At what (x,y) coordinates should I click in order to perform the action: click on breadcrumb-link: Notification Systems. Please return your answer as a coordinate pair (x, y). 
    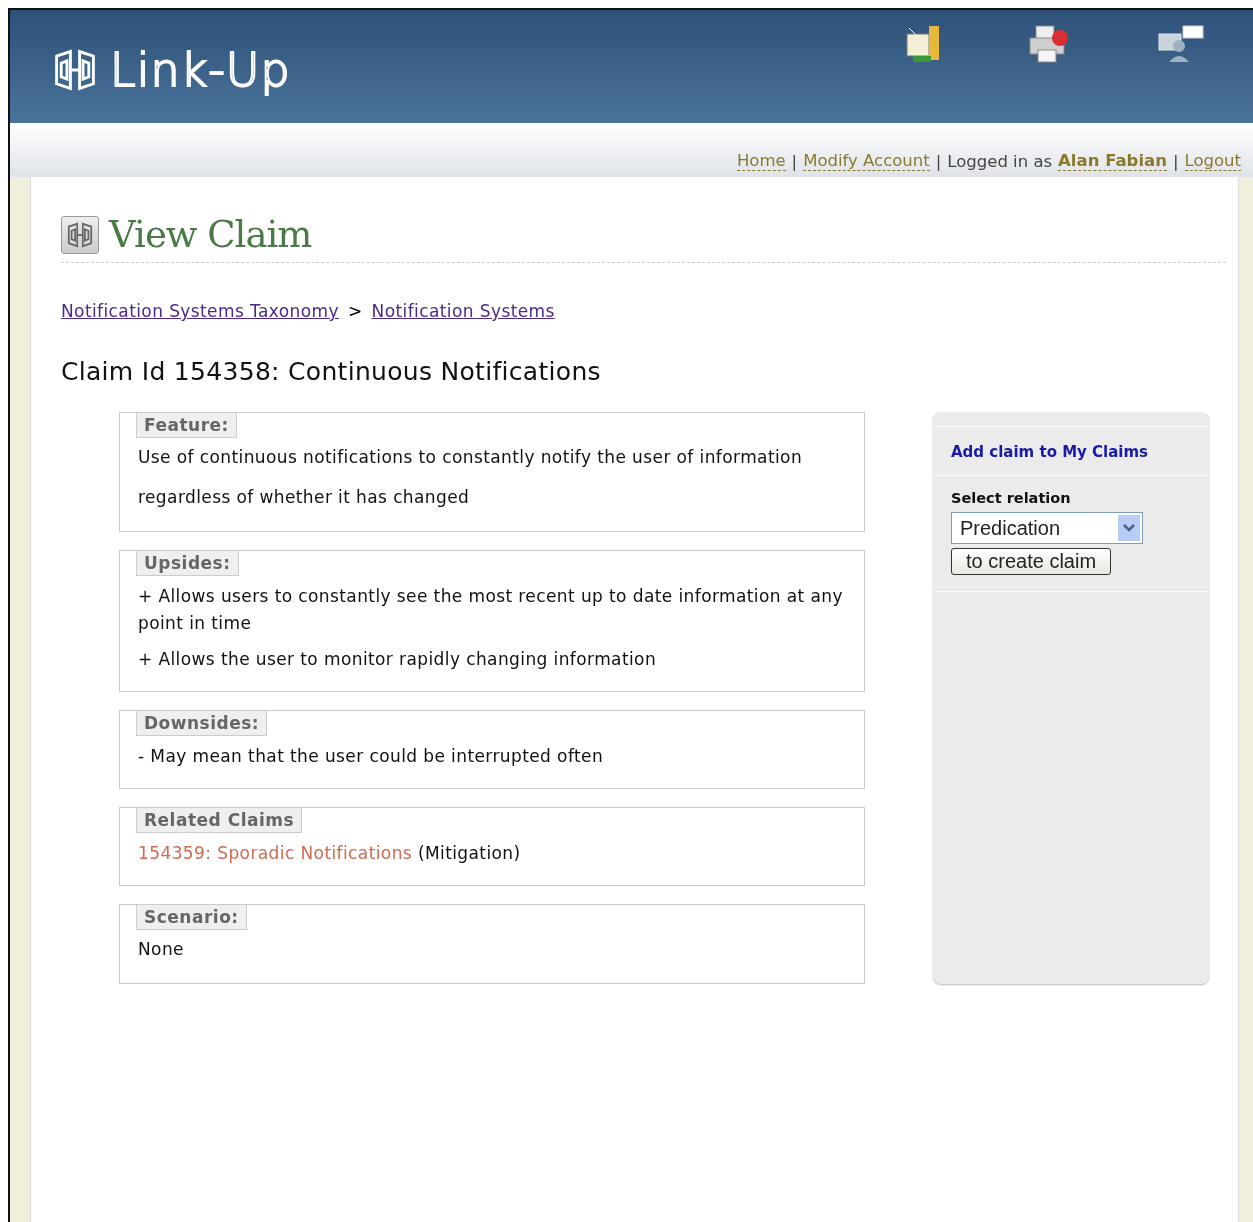
    Looking at the image, I should click on (463, 311).